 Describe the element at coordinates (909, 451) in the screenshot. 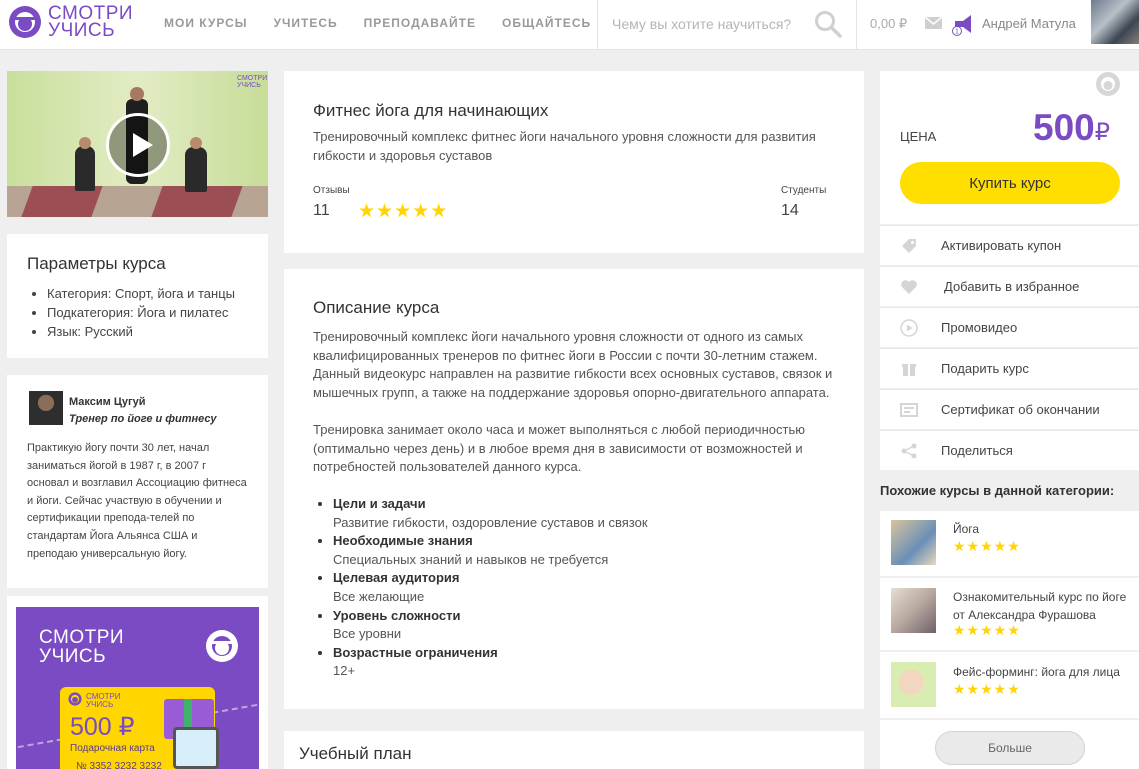

I see `share-icon` at that location.